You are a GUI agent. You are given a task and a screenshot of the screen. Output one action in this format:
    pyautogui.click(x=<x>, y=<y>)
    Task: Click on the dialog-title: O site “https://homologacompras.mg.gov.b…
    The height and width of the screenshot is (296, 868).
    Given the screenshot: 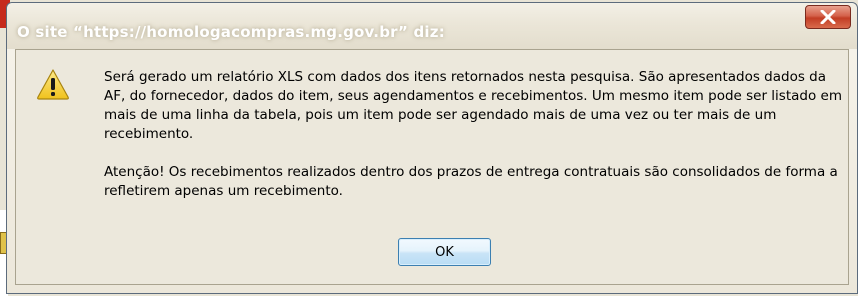 What is the action you would take?
    pyautogui.click(x=231, y=32)
    